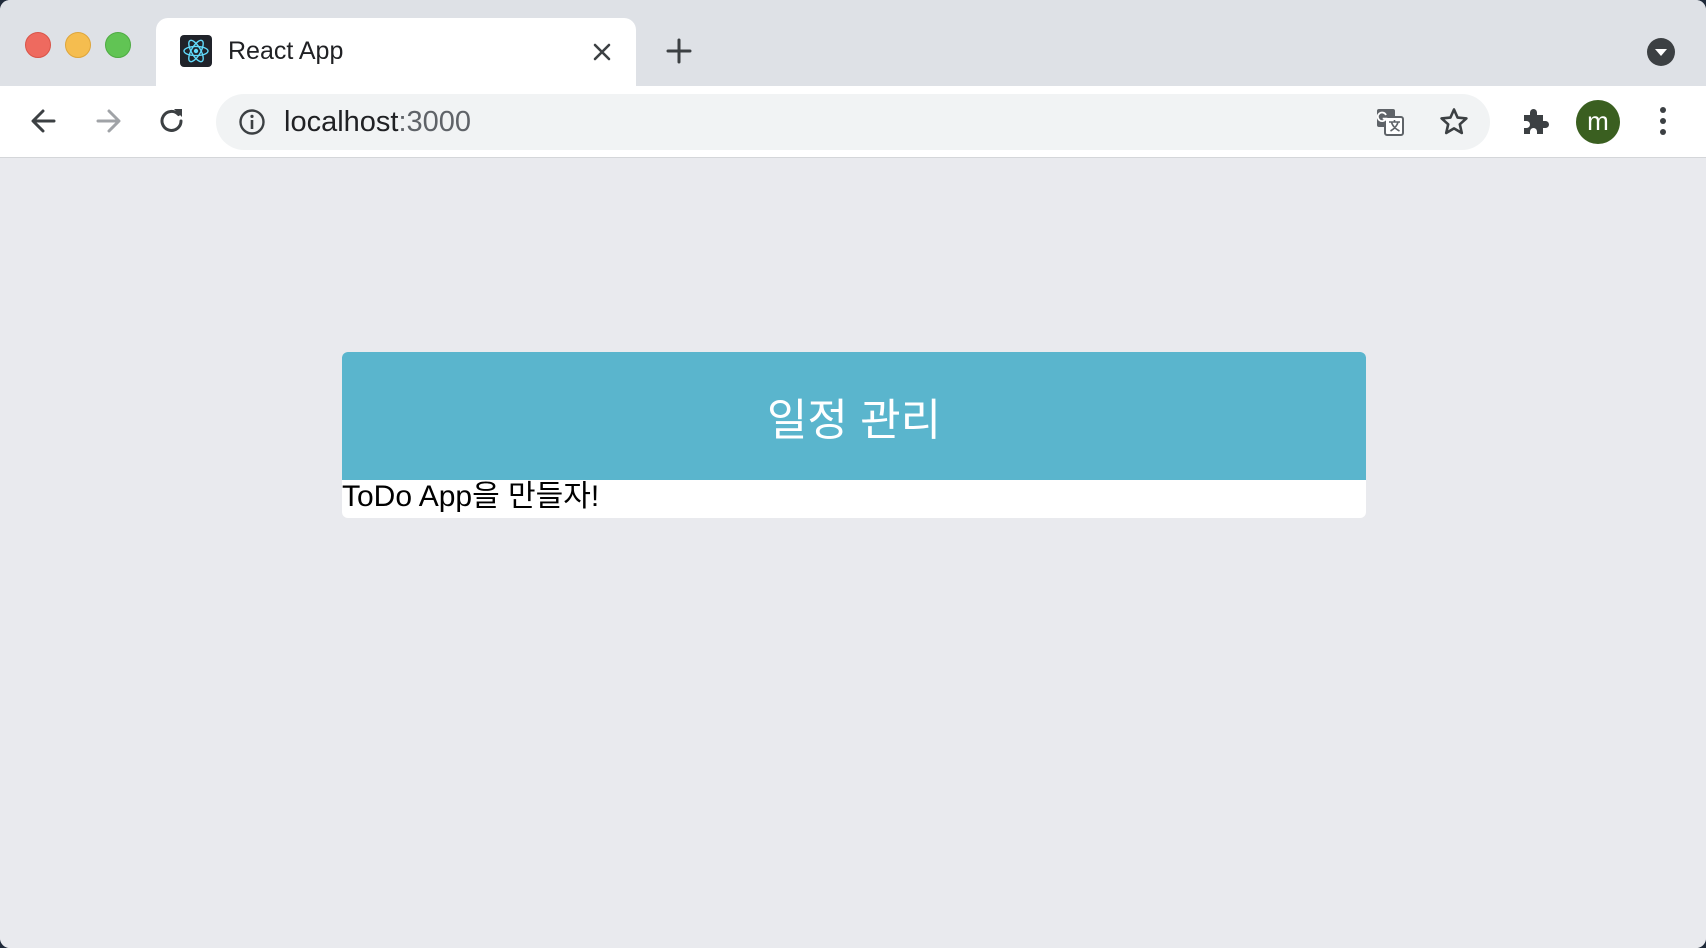  Describe the element at coordinates (341, 122) in the screenshot. I see `url-host: localhost` at that location.